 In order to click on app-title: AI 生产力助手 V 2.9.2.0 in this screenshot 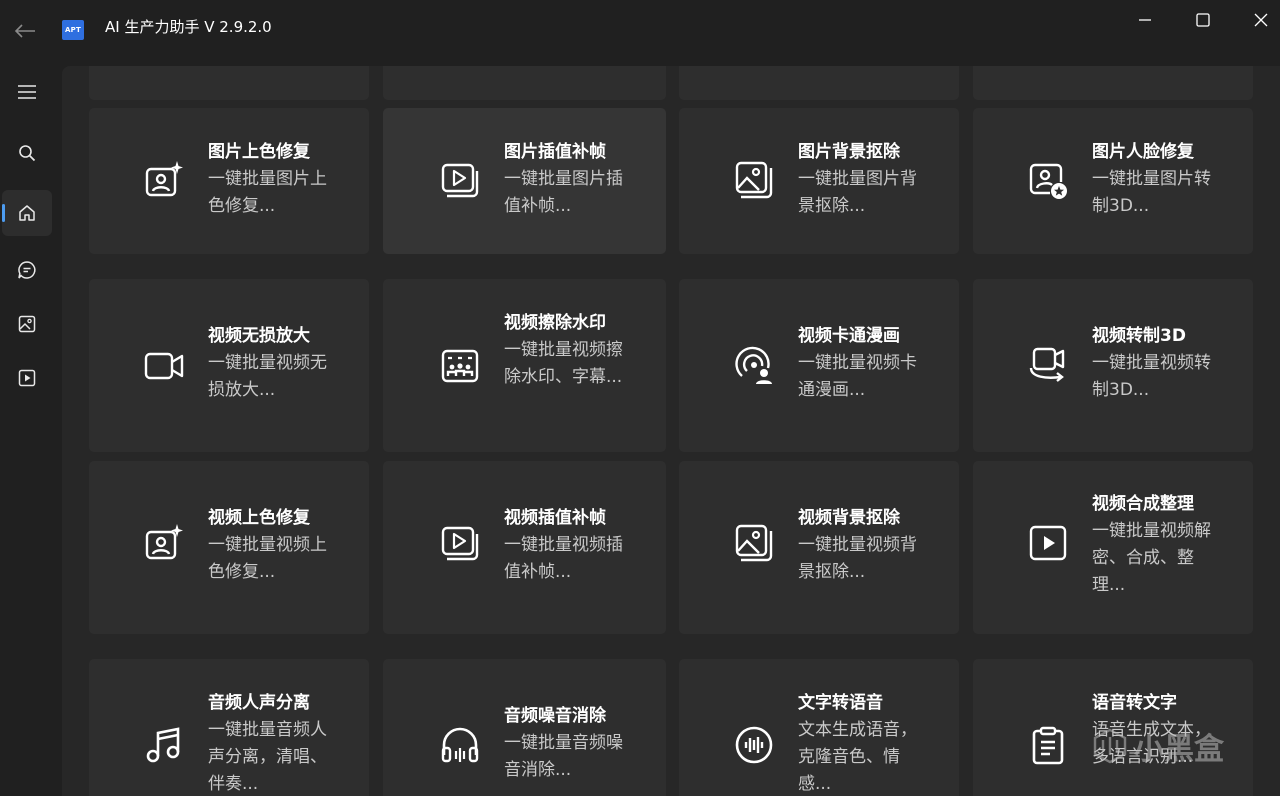, I will do `click(188, 27)`.